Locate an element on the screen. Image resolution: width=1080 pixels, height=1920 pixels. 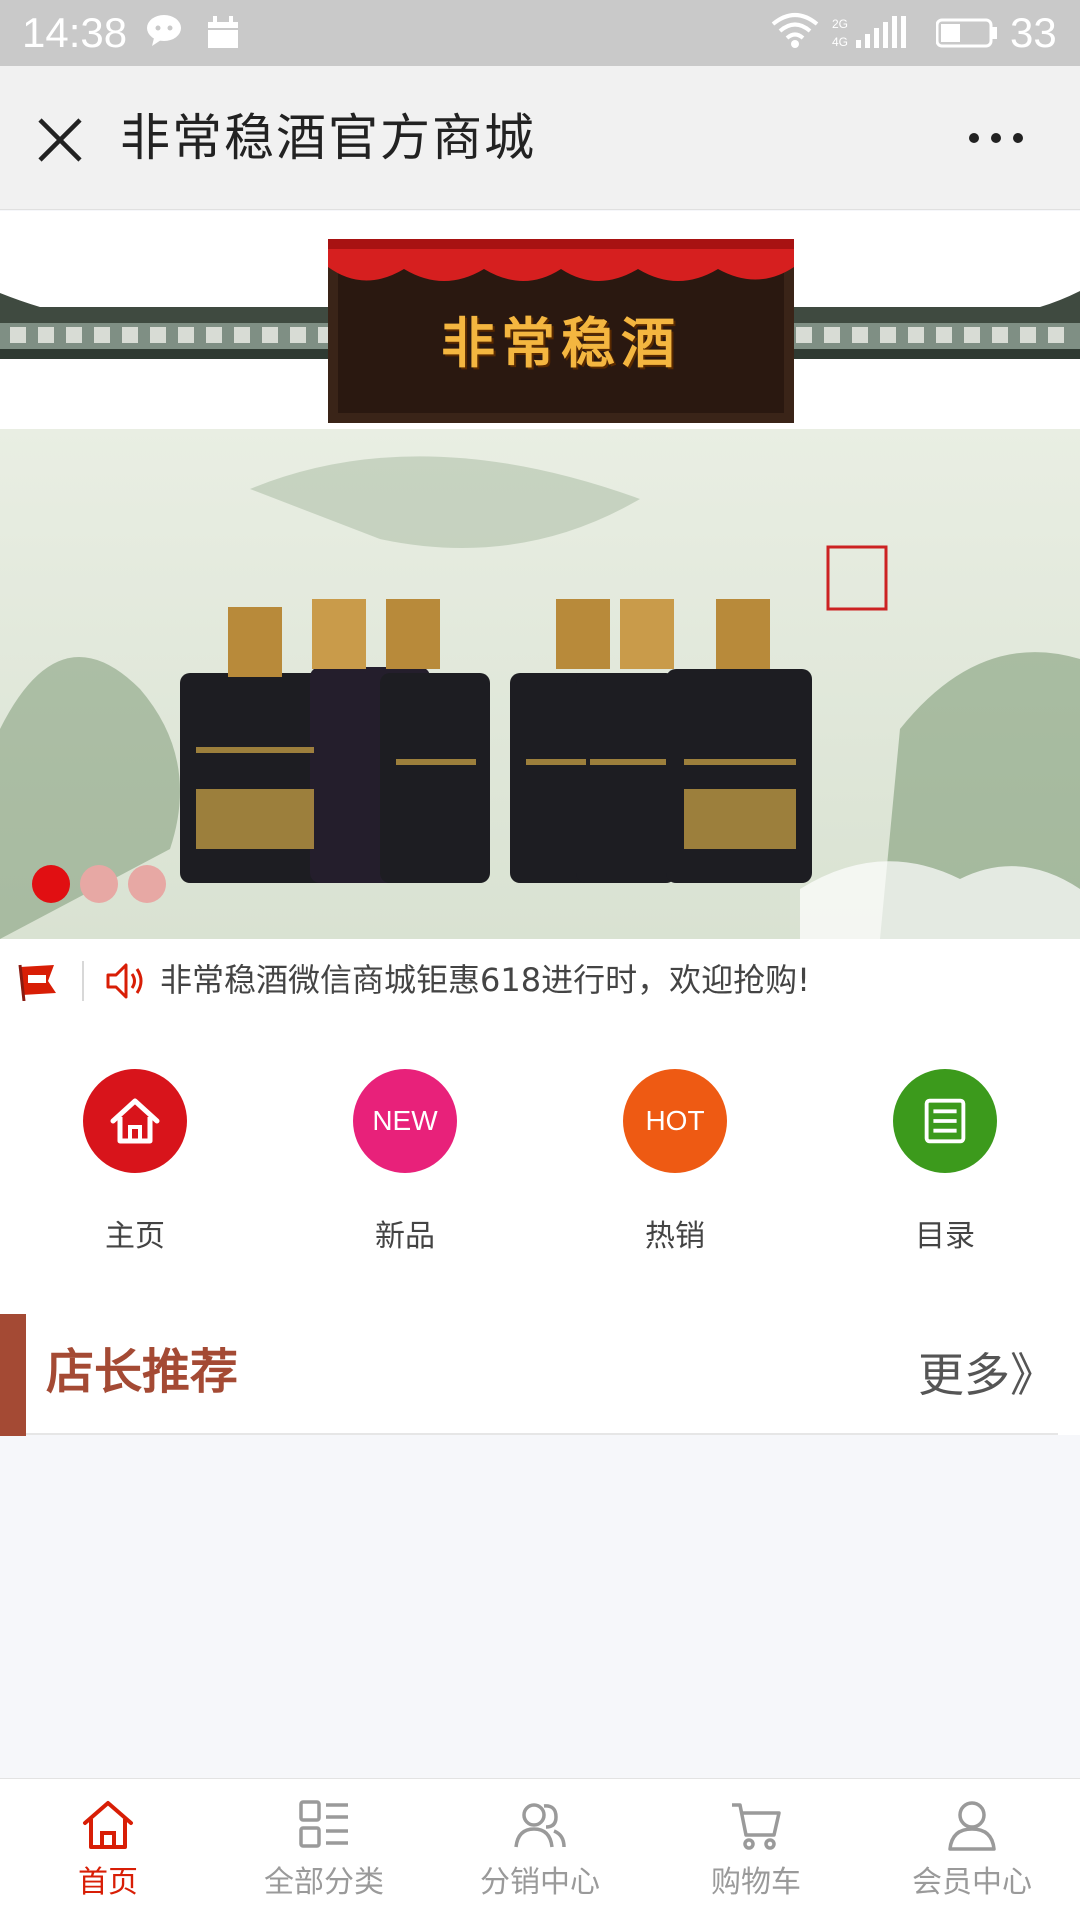
more-link: 更多》 is located at coordinates (987, 1375).